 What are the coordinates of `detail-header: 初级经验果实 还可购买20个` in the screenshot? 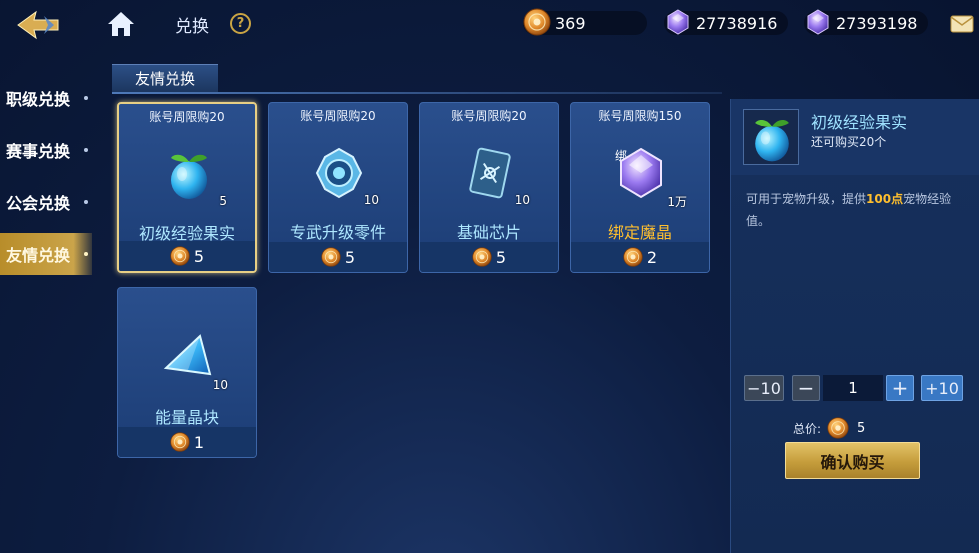 It's located at (855, 137).